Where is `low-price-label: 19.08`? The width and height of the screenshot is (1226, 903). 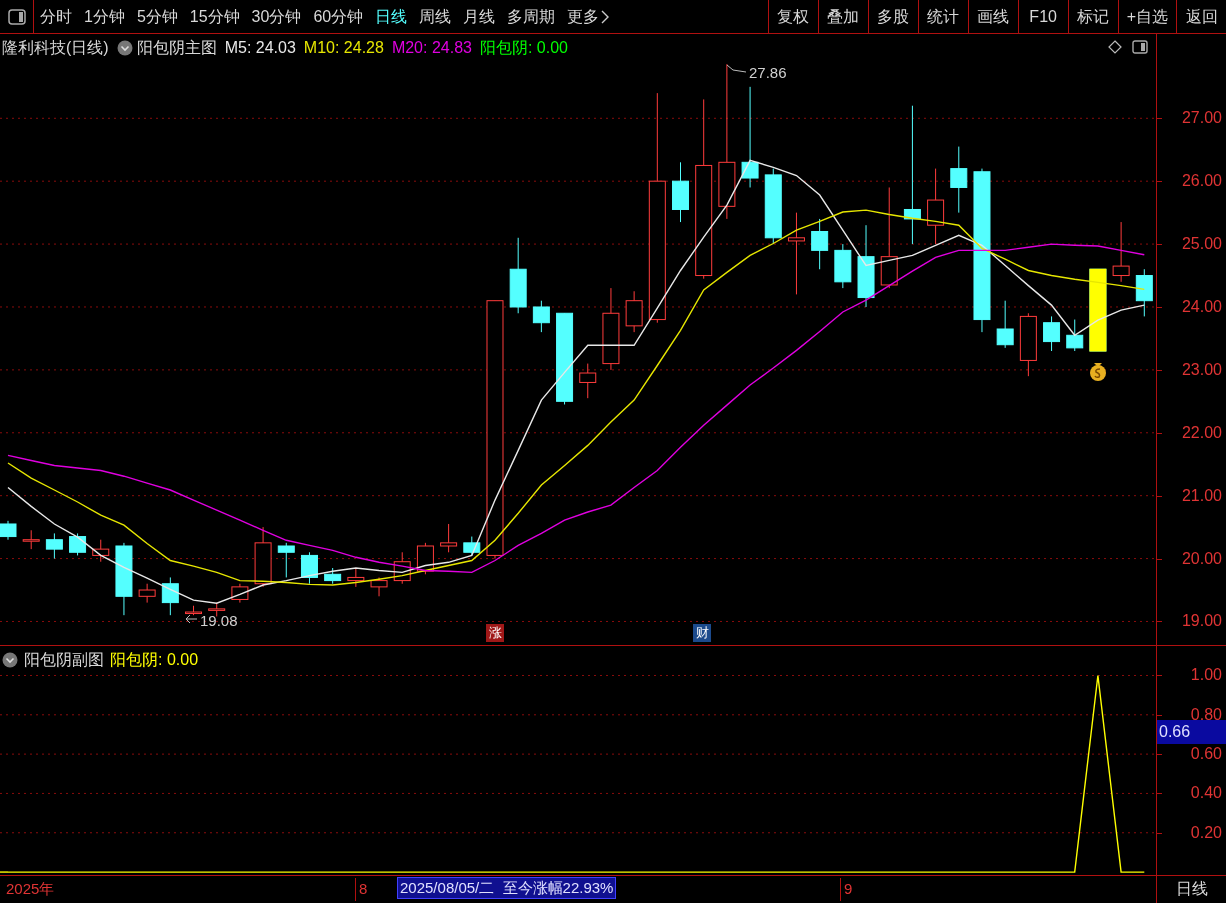
low-price-label: 19.08 is located at coordinates (219, 620).